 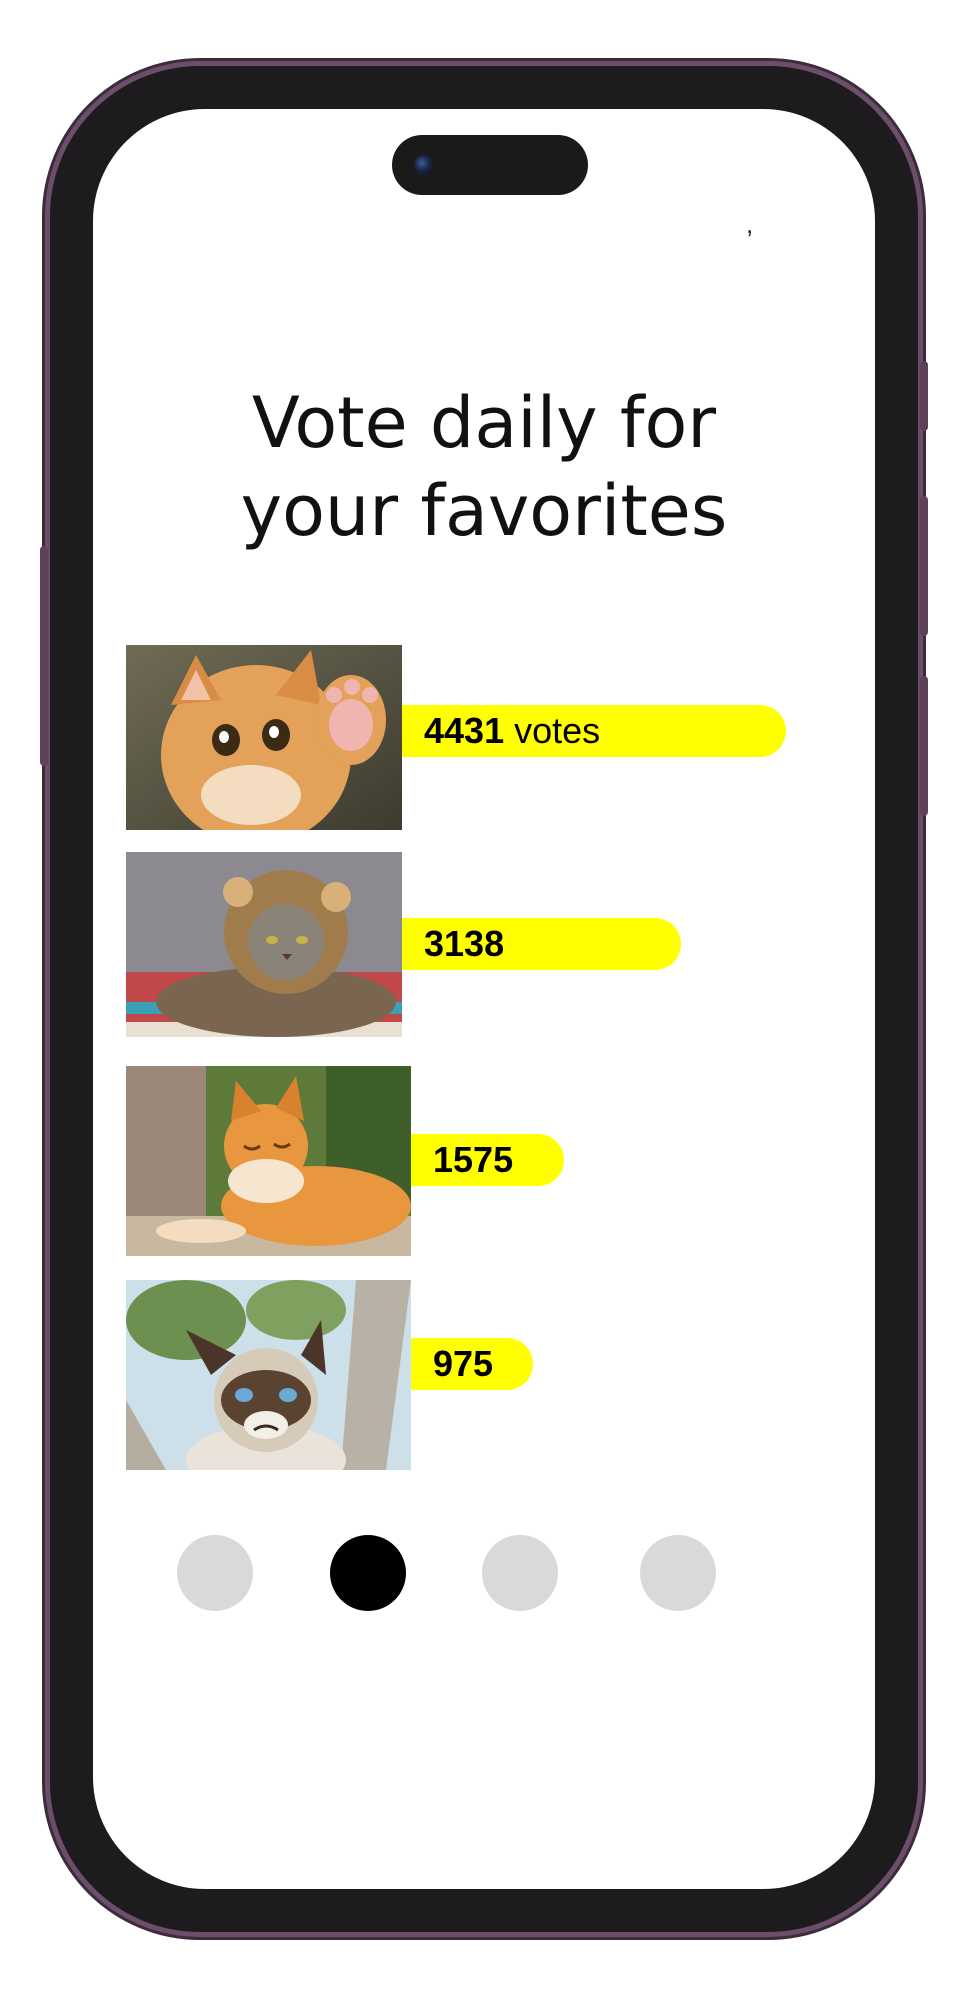 What do you see at coordinates (557, 730) in the screenshot?
I see `vote-unit: votes` at bounding box center [557, 730].